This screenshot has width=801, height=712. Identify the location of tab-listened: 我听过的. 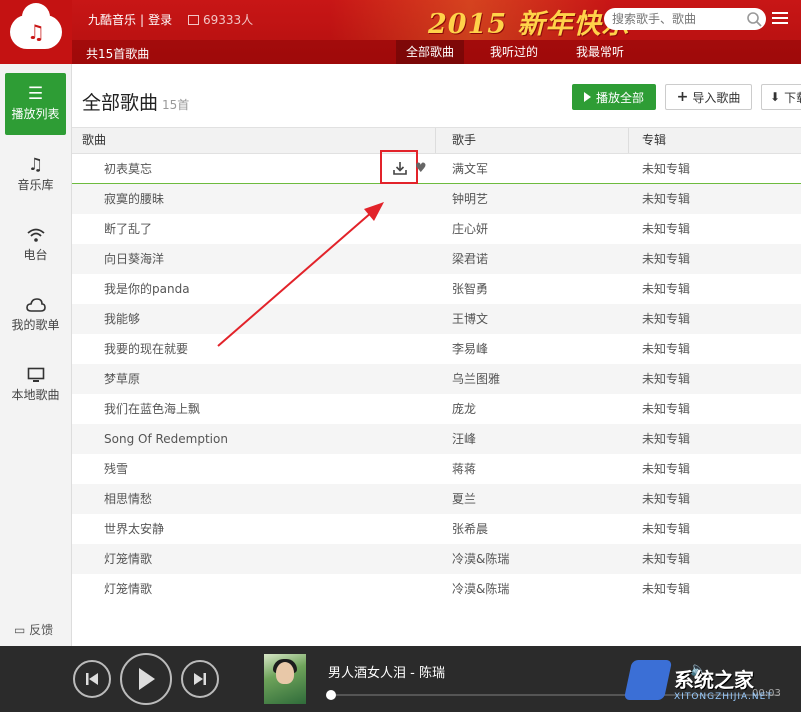
(514, 52).